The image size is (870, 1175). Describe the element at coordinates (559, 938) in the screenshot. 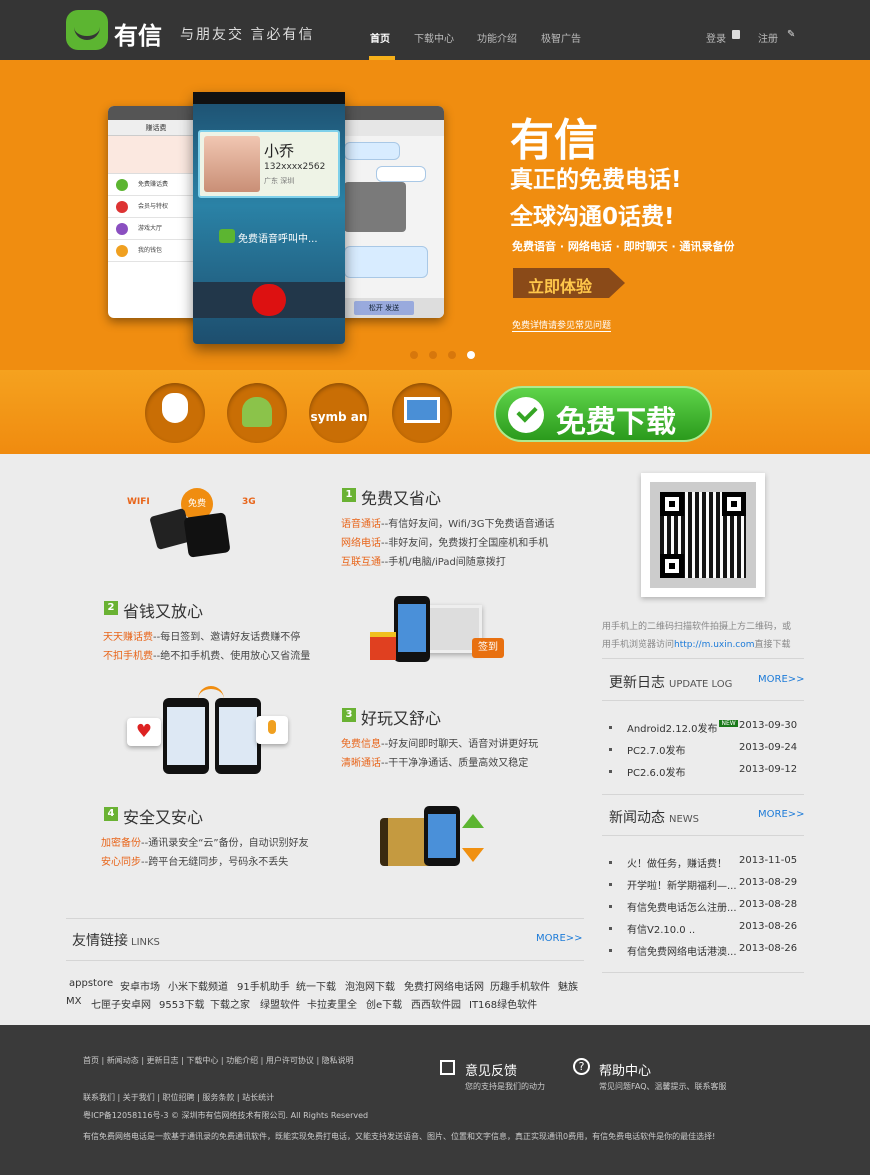

I see `links-more-link: MORE>>` at that location.